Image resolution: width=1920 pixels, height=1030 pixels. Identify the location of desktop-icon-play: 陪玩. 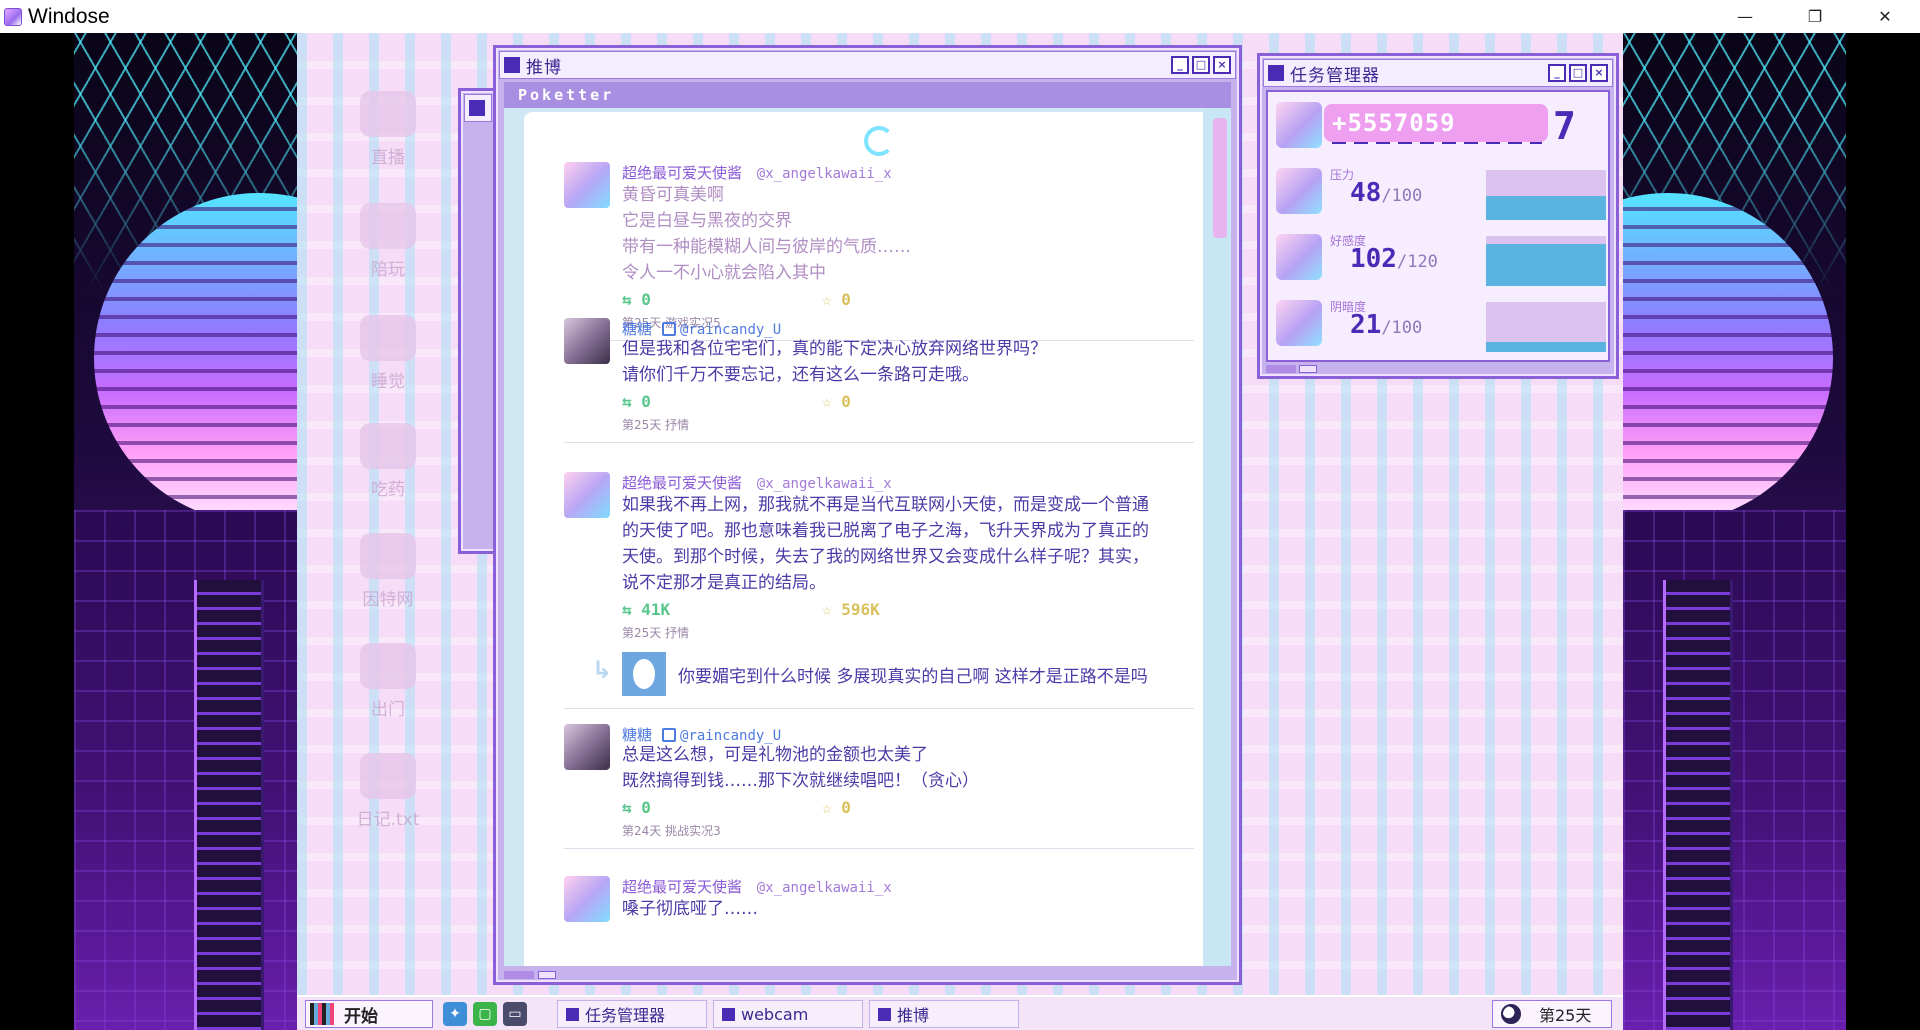
(388, 241).